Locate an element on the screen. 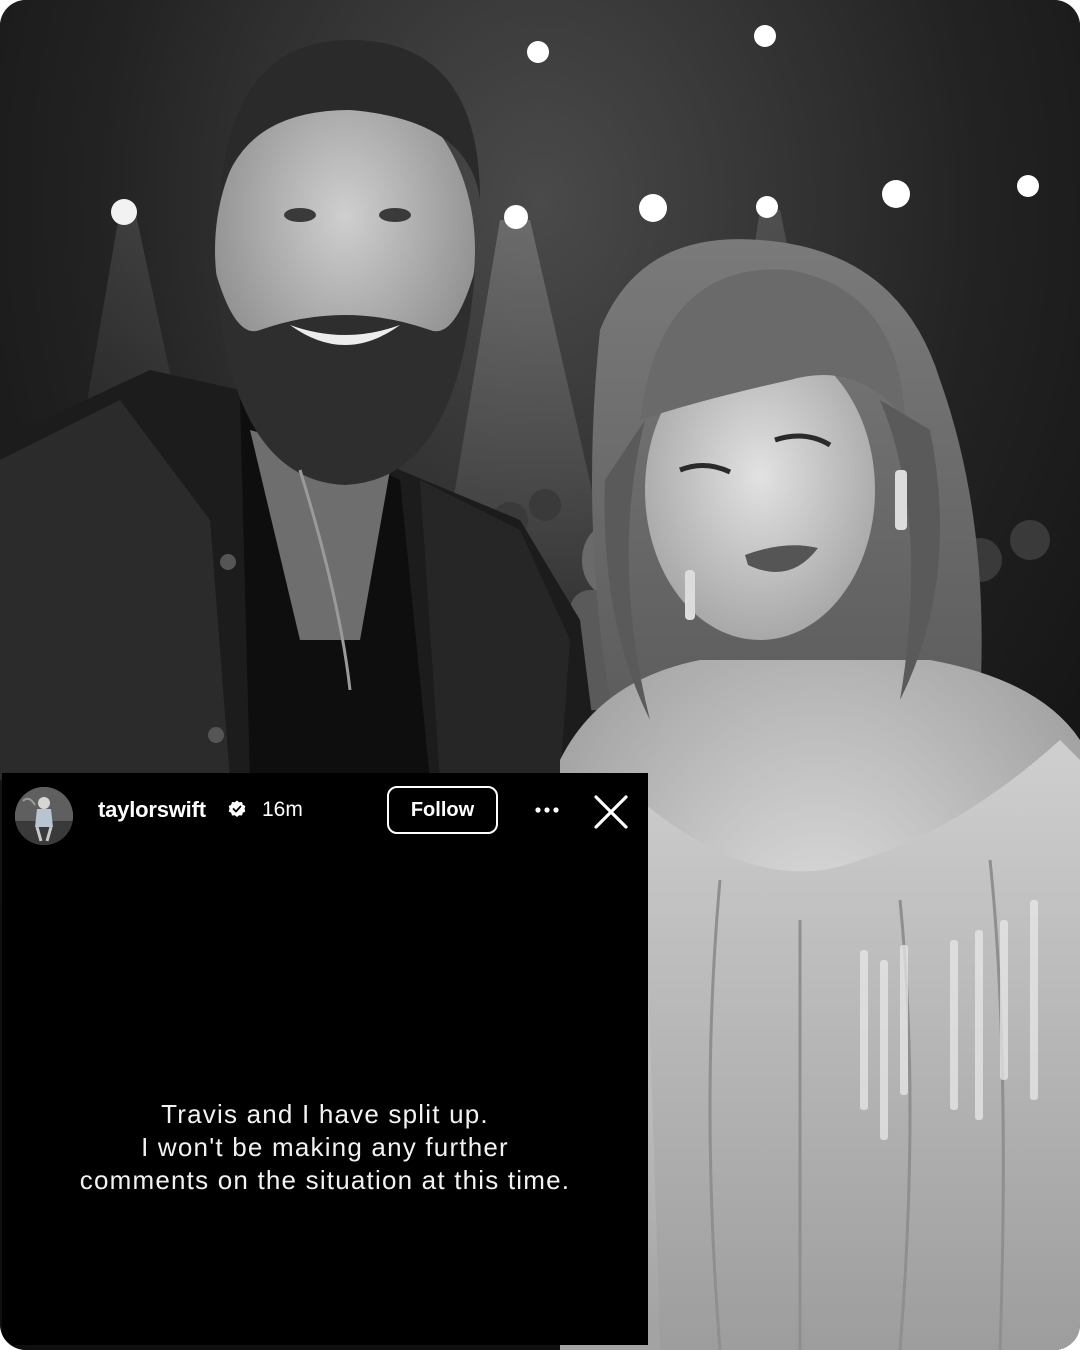 The height and width of the screenshot is (1350, 1080). post-time: 16m is located at coordinates (282, 809).